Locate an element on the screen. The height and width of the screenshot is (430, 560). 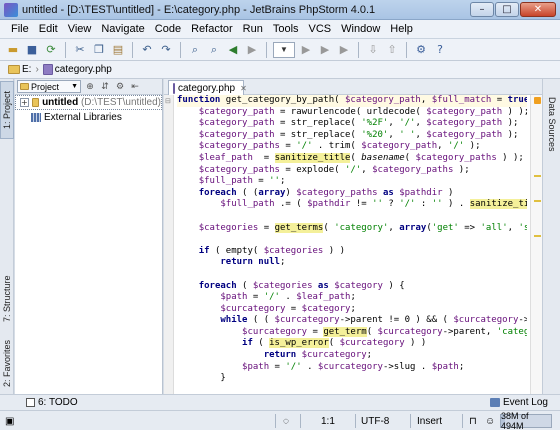
code-line: foreach ( $categories as $category ) { is located at coordinates (352, 287).